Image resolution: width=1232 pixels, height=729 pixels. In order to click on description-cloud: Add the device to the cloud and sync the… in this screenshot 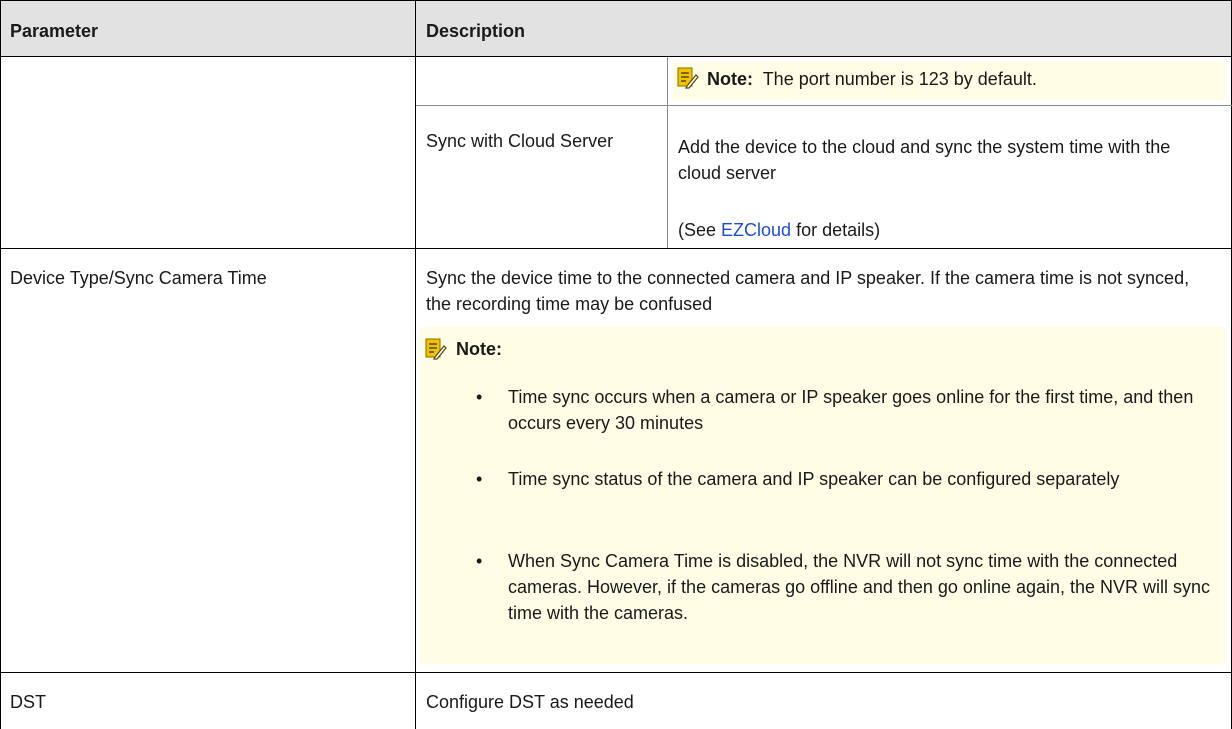, I will do `click(924, 160)`.